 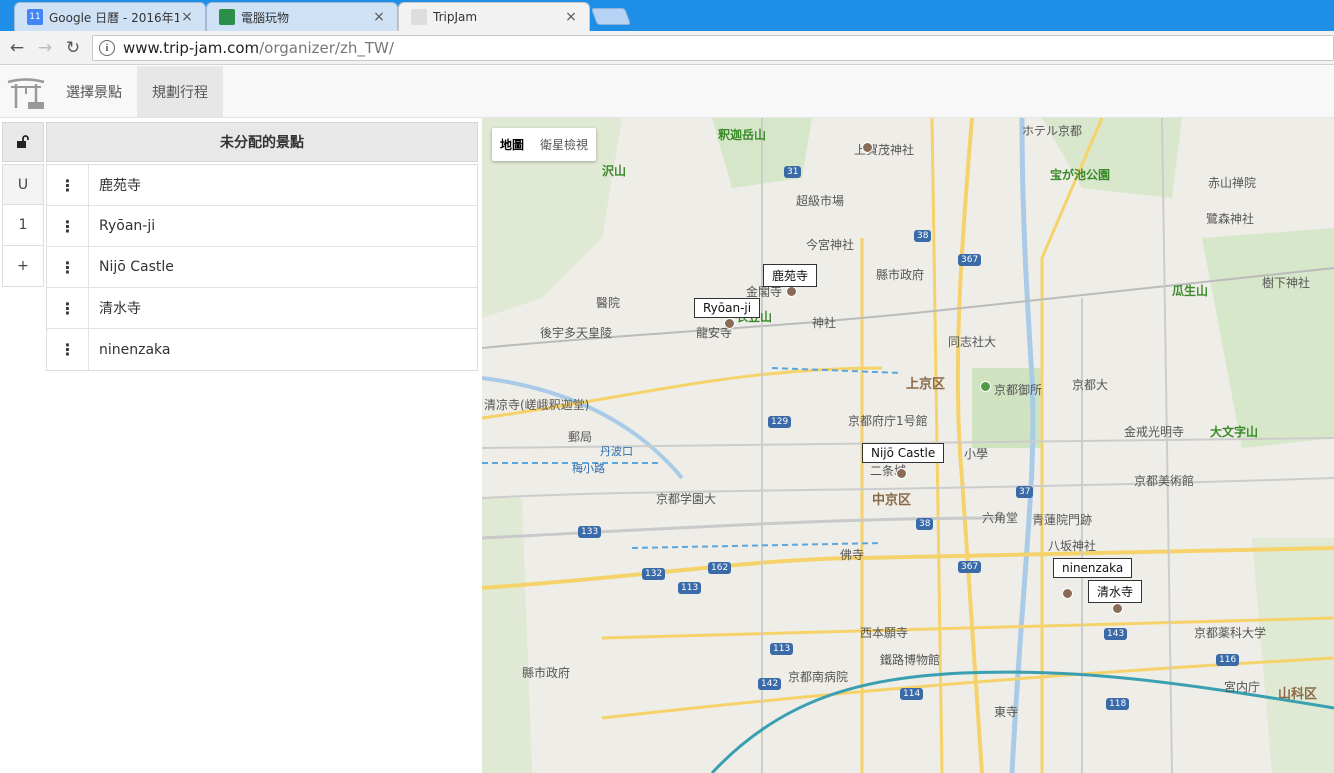 I want to click on tab-label: 電腦玩物, so click(x=265, y=17).